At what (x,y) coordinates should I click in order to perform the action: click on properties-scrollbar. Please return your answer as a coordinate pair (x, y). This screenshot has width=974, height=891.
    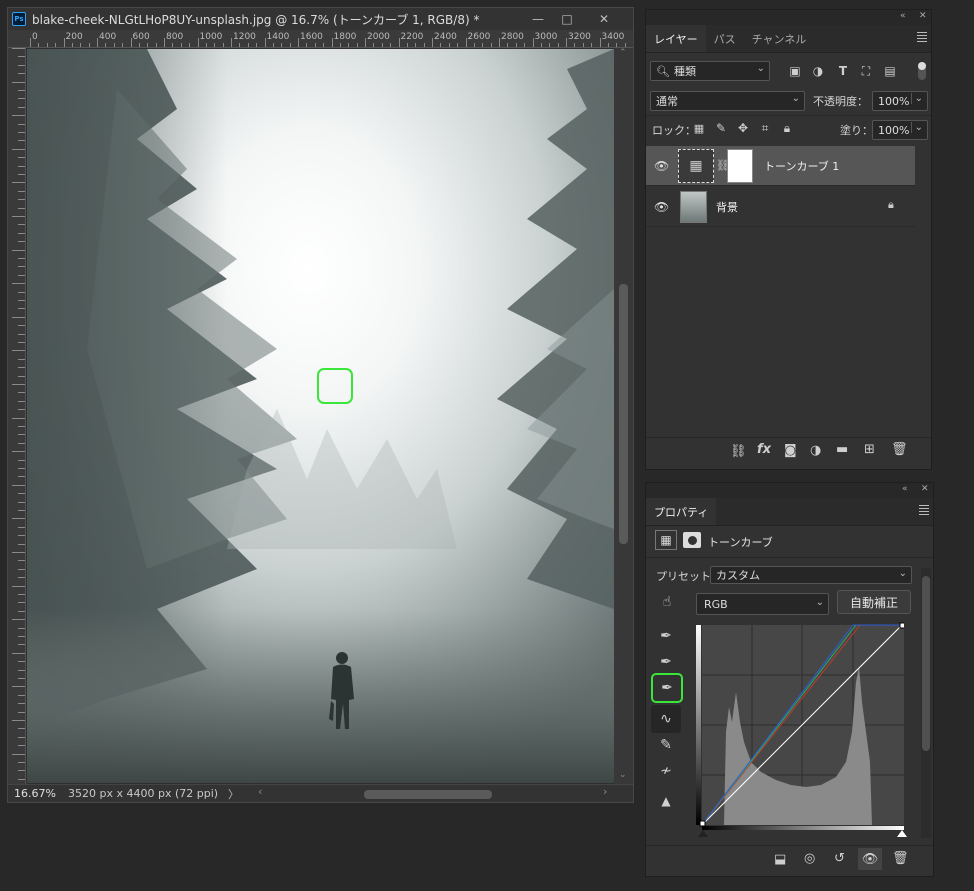
    Looking at the image, I should click on (926, 703).